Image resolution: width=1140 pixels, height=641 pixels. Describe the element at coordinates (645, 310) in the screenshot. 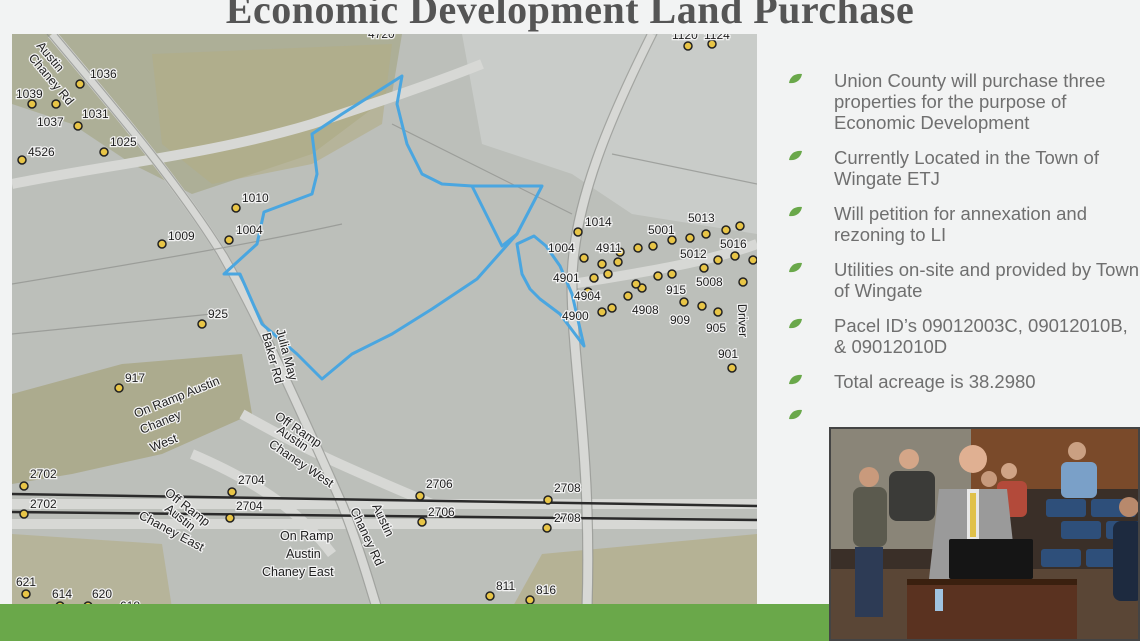

I see `address-label: 4908` at that location.